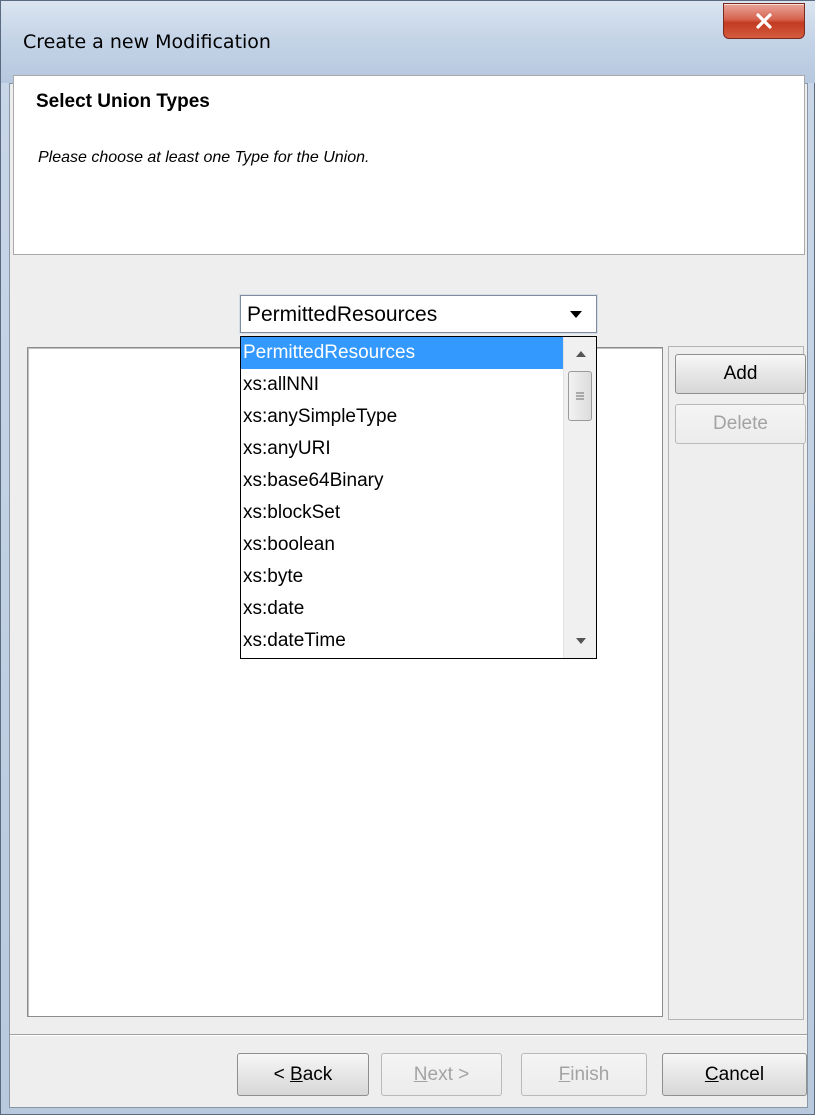 Image resolution: width=815 pixels, height=1115 pixels. I want to click on delete-button-label: Delete, so click(740, 423).